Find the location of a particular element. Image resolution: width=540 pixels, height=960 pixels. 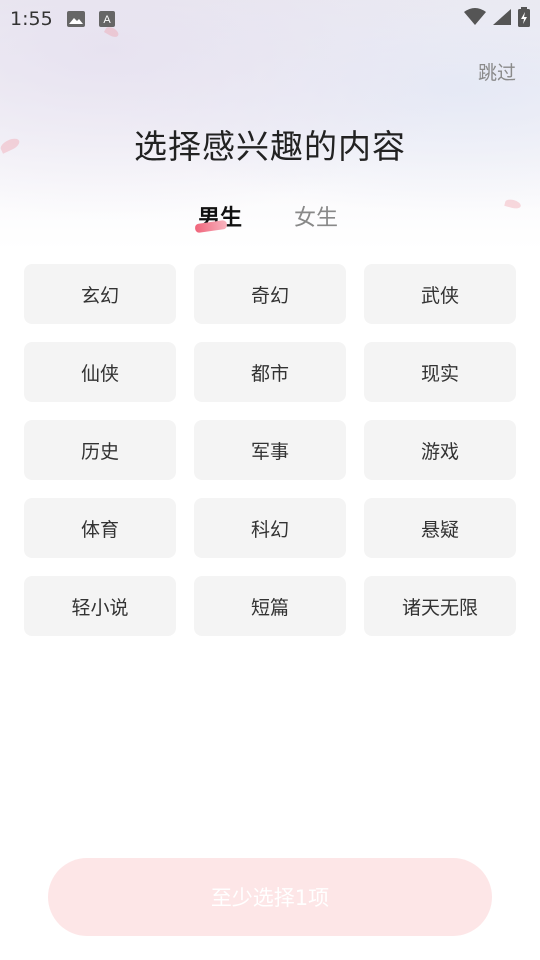

genre-tag: 军事 is located at coordinates (270, 450).